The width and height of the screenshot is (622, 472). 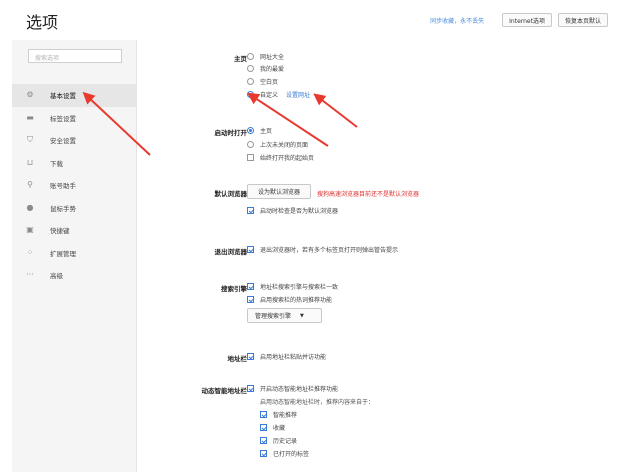 What do you see at coordinates (317, 402) in the screenshot?
I see `smart-bar-note: 启用动态智能地址栏时，推荐内容来自于：` at bounding box center [317, 402].